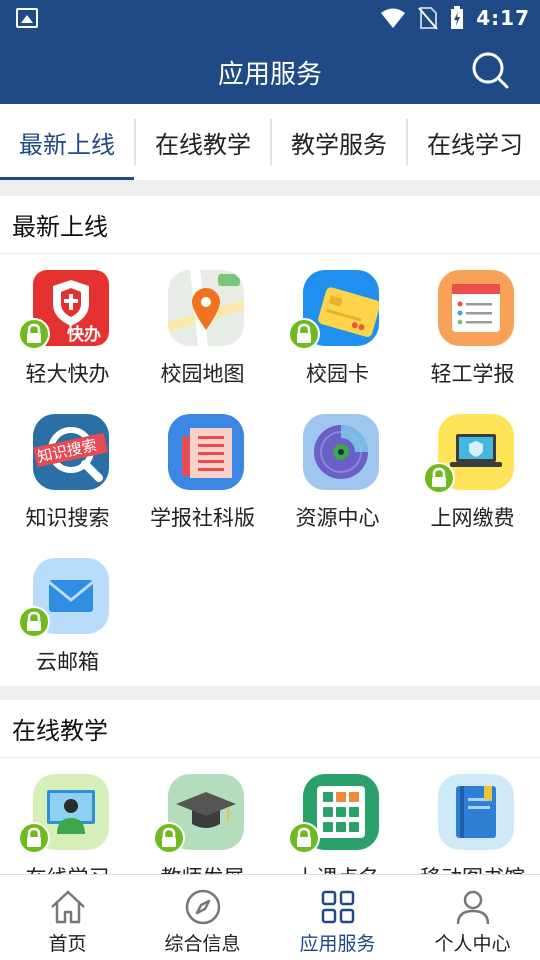 The image size is (540, 960). I want to click on user-icon, so click(473, 907).